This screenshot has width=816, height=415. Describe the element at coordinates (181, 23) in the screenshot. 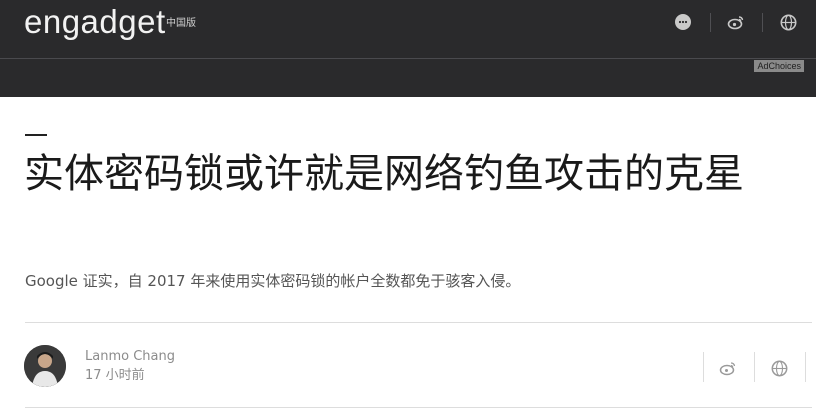

I see `logo-edition-label: 中国版` at that location.